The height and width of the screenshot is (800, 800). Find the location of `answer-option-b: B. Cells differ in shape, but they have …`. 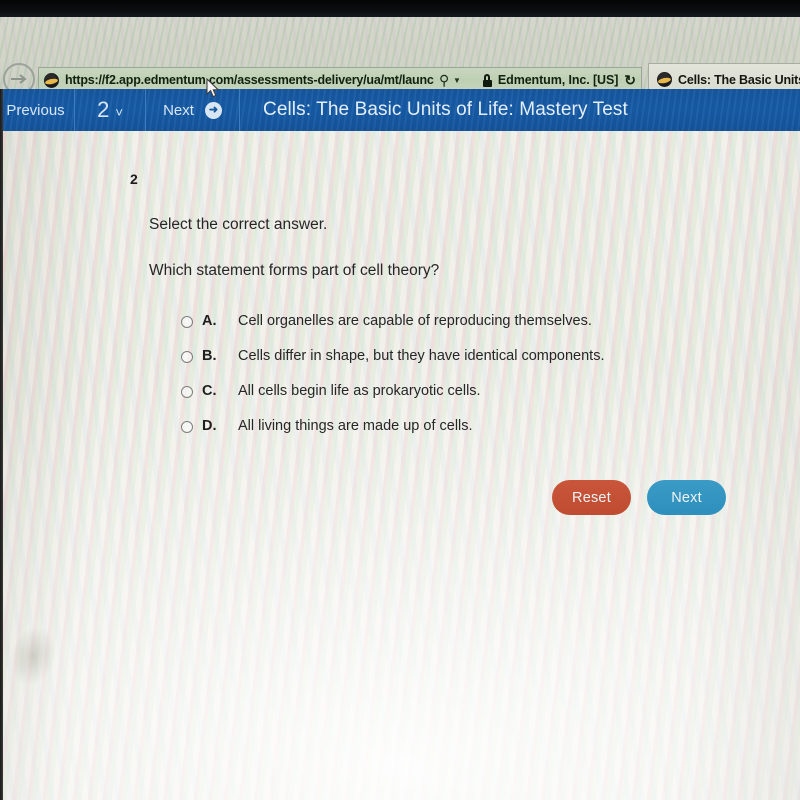

answer-option-b: B. Cells differ in shape, but they have … is located at coordinates (392, 365).